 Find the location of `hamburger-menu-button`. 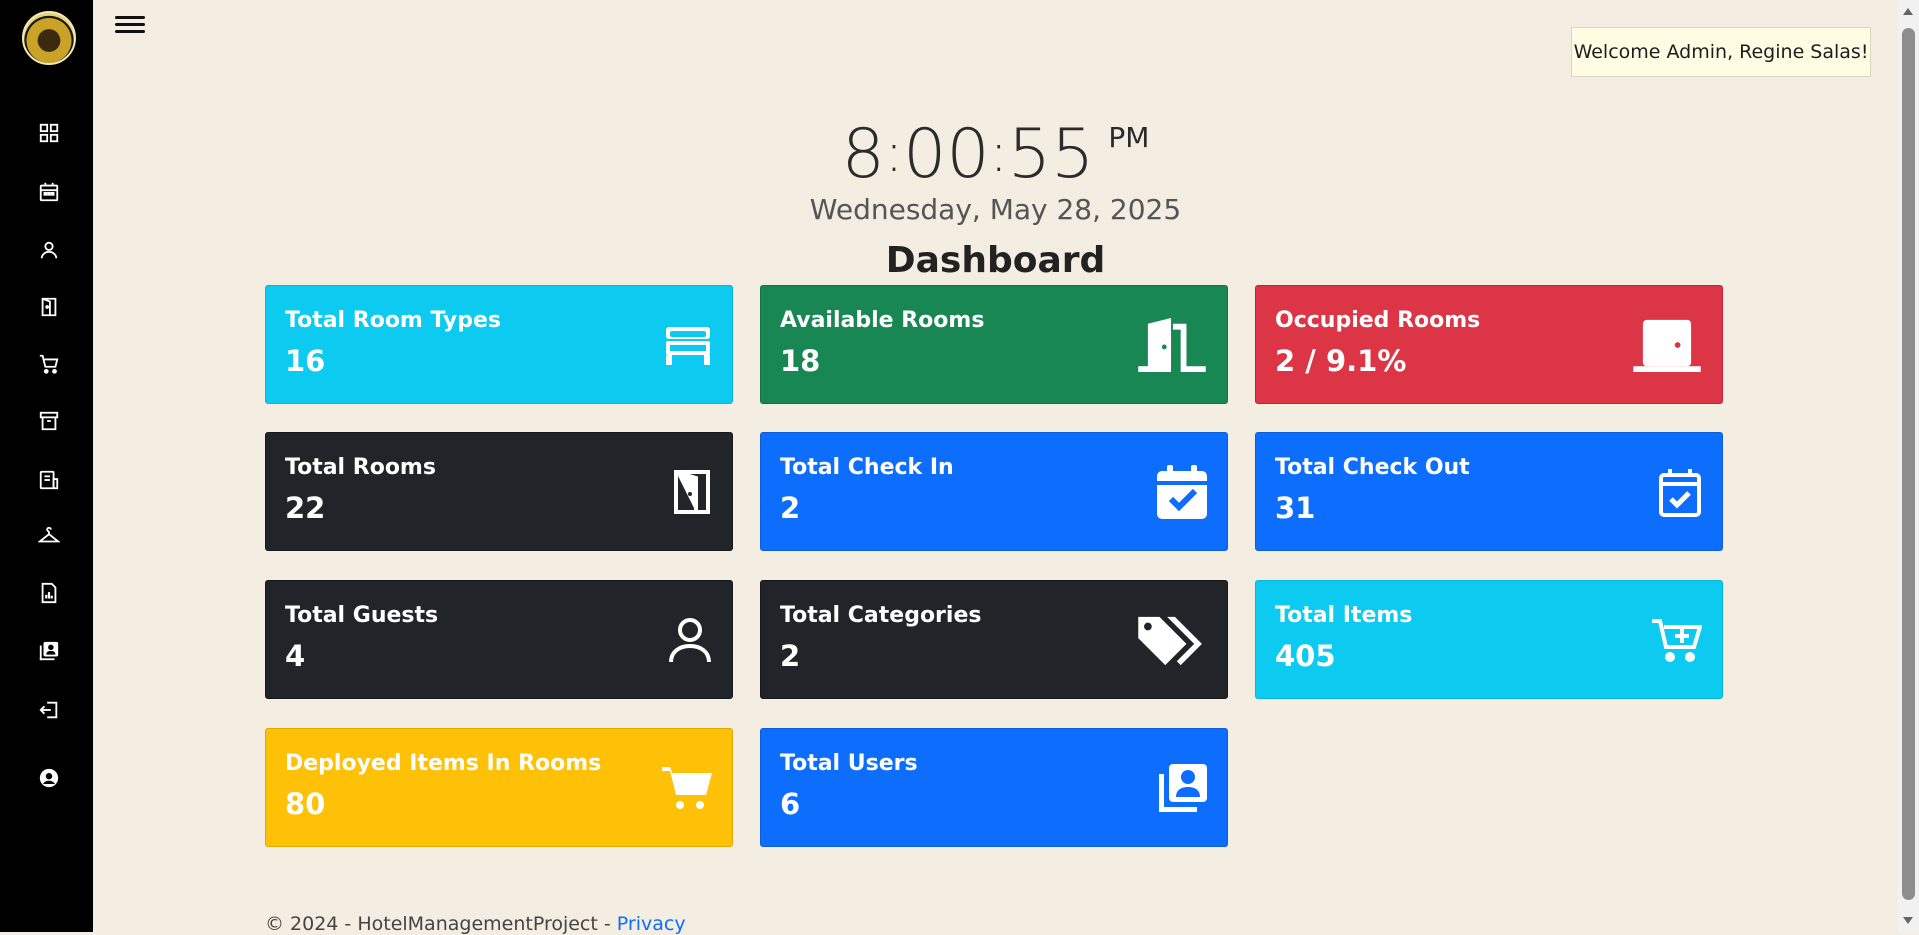

hamburger-menu-button is located at coordinates (130, 25).